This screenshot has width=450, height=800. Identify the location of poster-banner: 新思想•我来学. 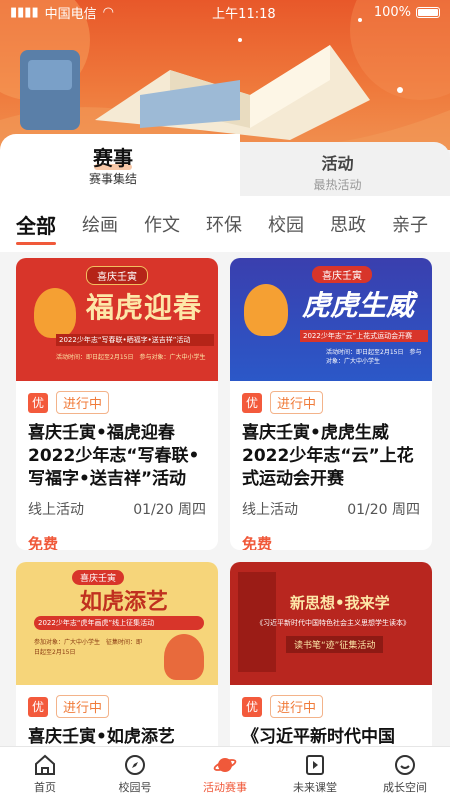
(340, 603).